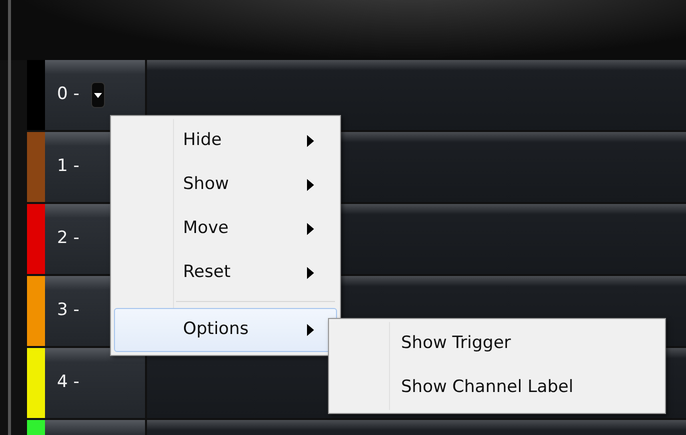 Image resolution: width=686 pixels, height=435 pixels. I want to click on menu-item: Reset, so click(225, 273).